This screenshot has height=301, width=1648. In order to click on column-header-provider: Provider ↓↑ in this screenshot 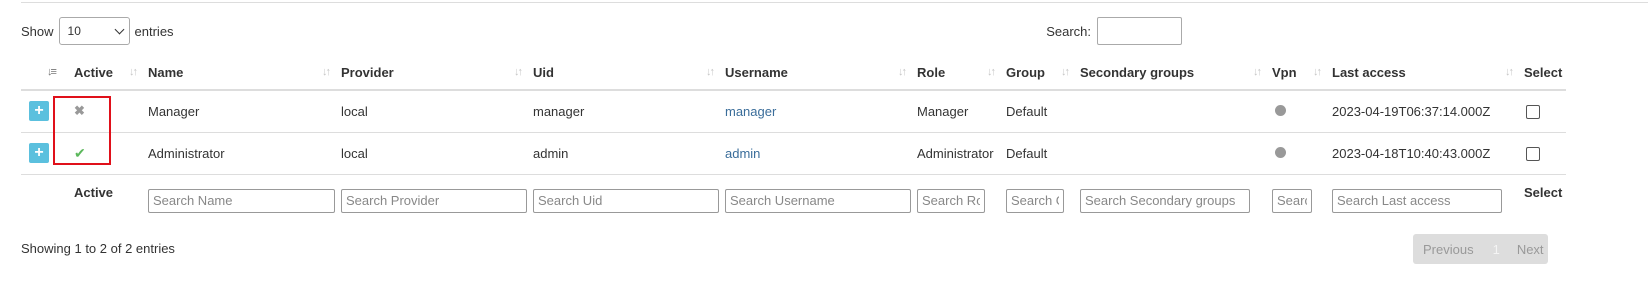, I will do `click(431, 73)`.